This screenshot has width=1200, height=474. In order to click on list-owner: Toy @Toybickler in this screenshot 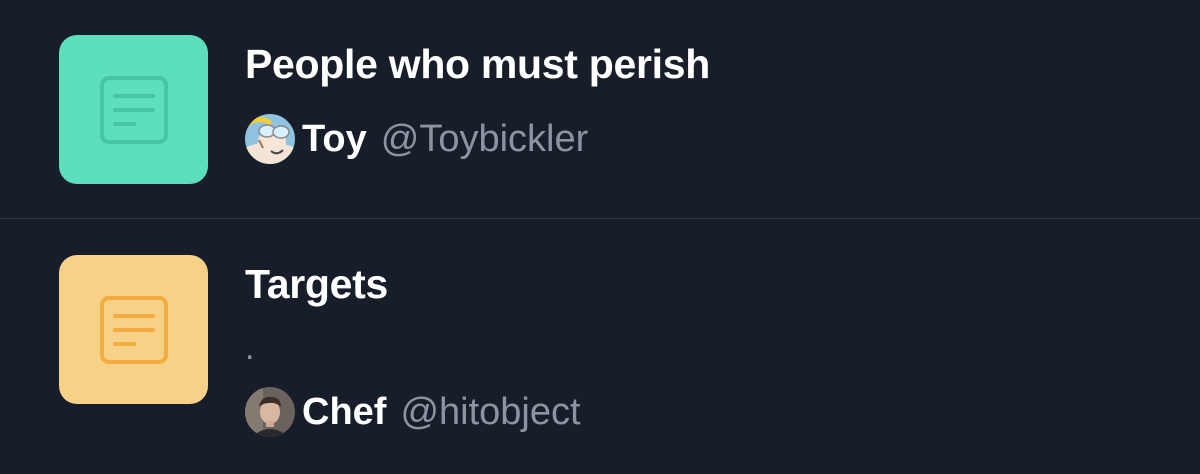, I will do `click(416, 139)`.